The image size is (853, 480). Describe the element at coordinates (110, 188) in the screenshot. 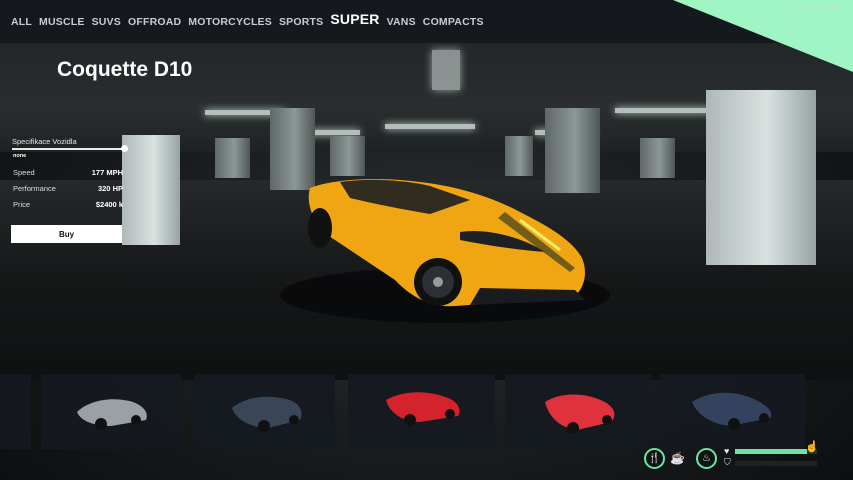

I see `spec-value: 320 HP` at that location.